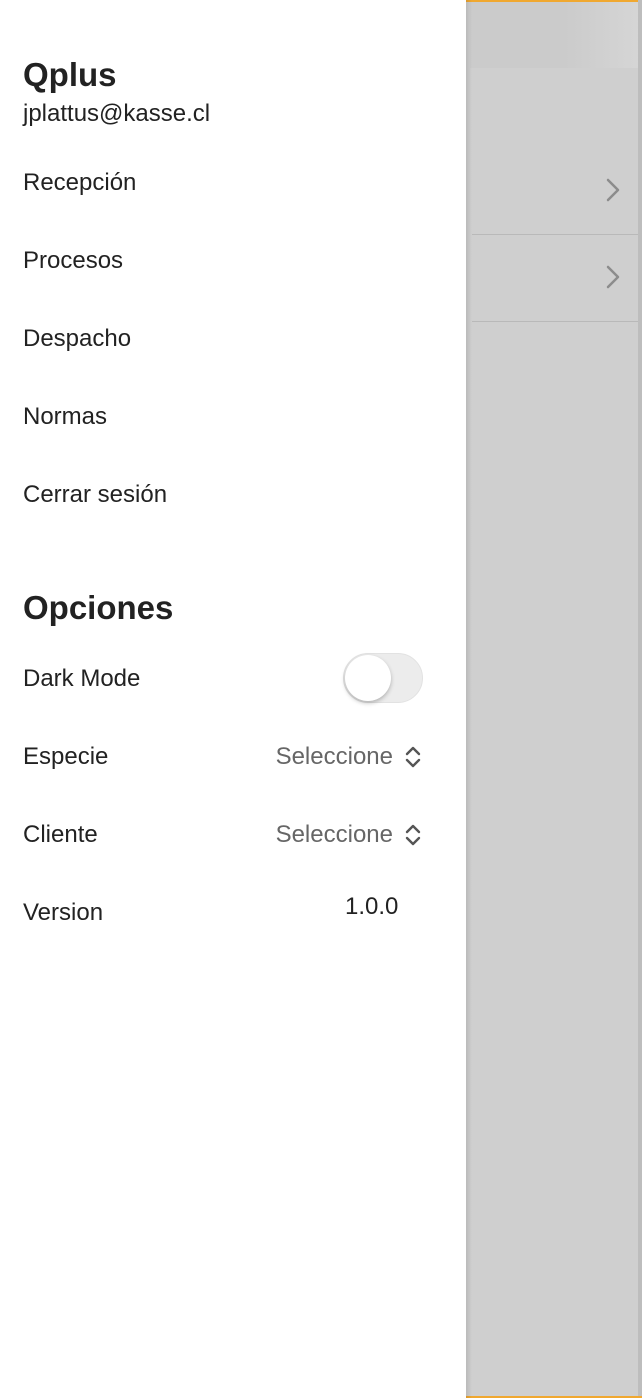  What do you see at coordinates (469, 699) in the screenshot?
I see `drawer-shadow` at bounding box center [469, 699].